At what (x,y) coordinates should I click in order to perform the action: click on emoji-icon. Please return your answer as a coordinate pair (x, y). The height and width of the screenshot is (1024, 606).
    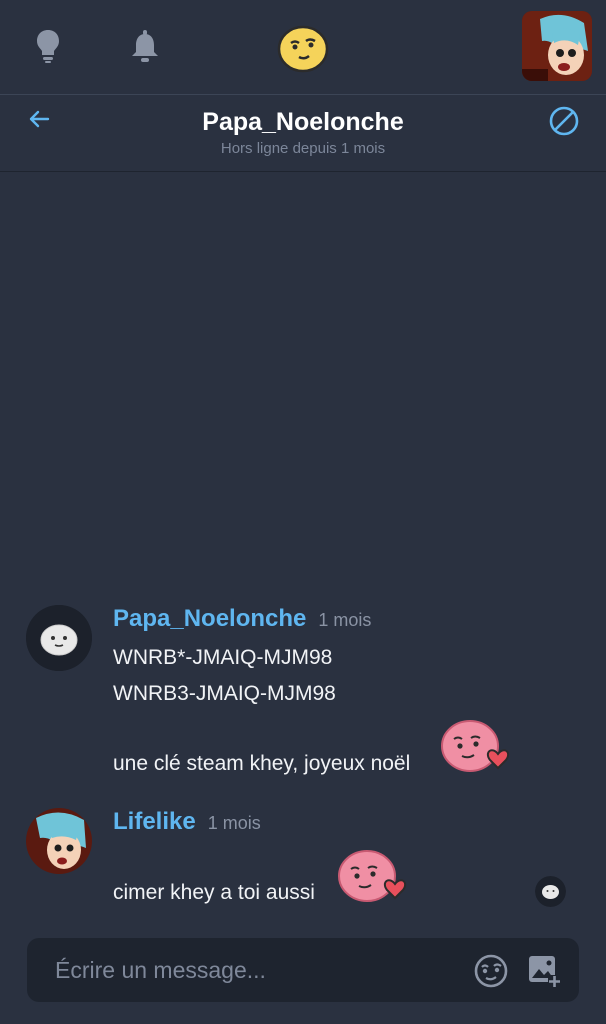
    Looking at the image, I should click on (491, 971).